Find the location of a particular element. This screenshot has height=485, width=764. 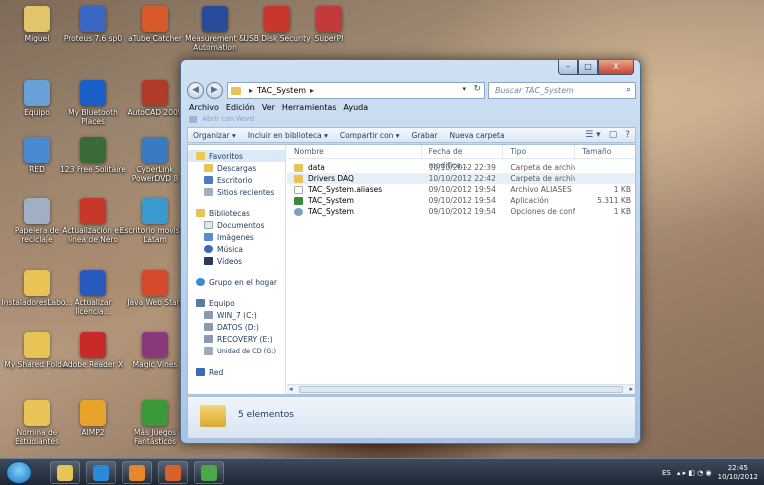

nav-favorites: Favoritos is located at coordinates (236, 156).